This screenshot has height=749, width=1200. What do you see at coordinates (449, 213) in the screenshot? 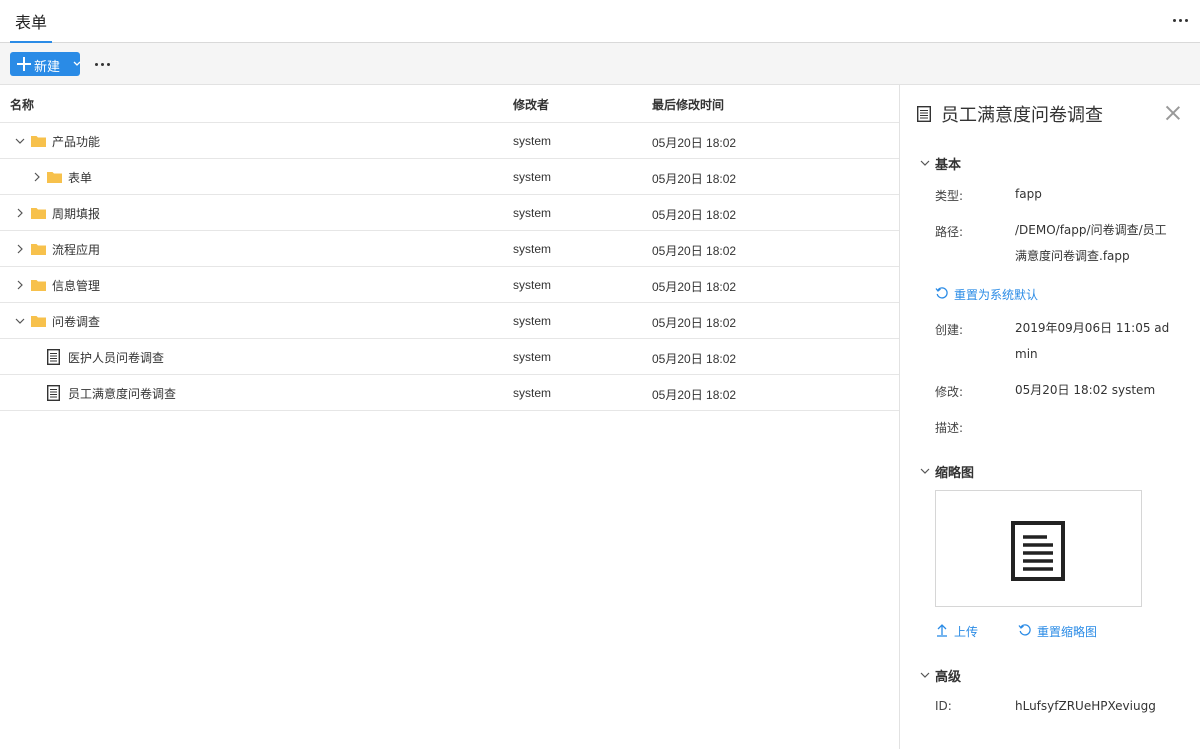
I see `table-row: 周期填报 system 05月20日 18:02` at bounding box center [449, 213].